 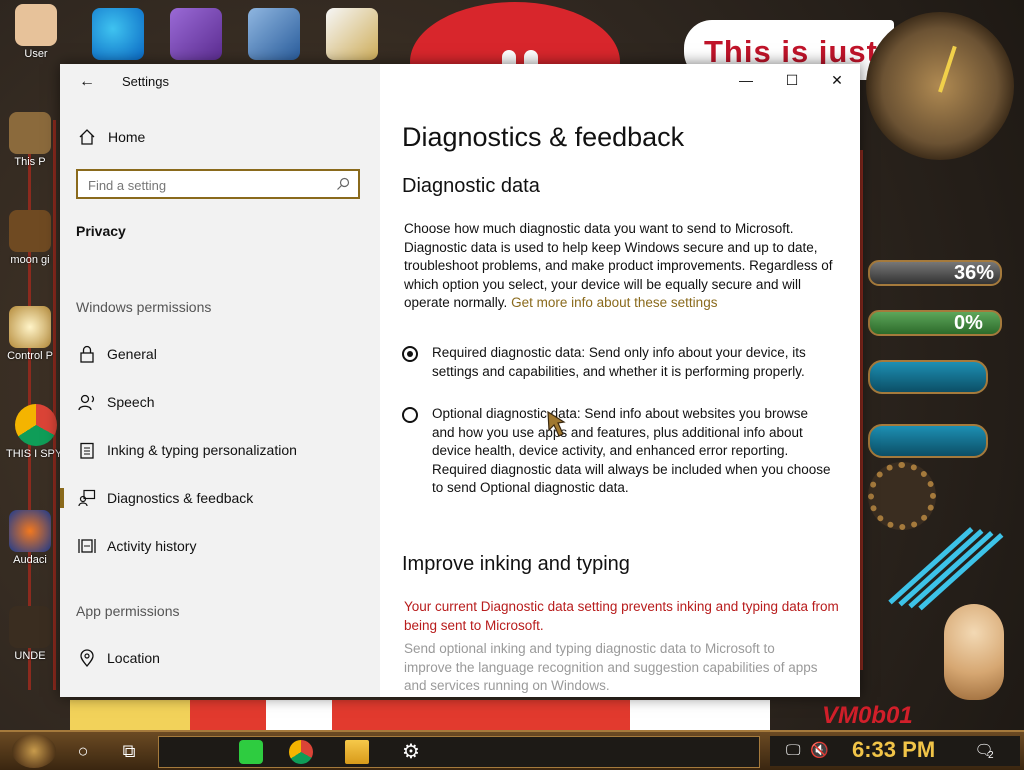 I want to click on nav-item-label: Diagnostics & feedback, so click(x=180, y=498).